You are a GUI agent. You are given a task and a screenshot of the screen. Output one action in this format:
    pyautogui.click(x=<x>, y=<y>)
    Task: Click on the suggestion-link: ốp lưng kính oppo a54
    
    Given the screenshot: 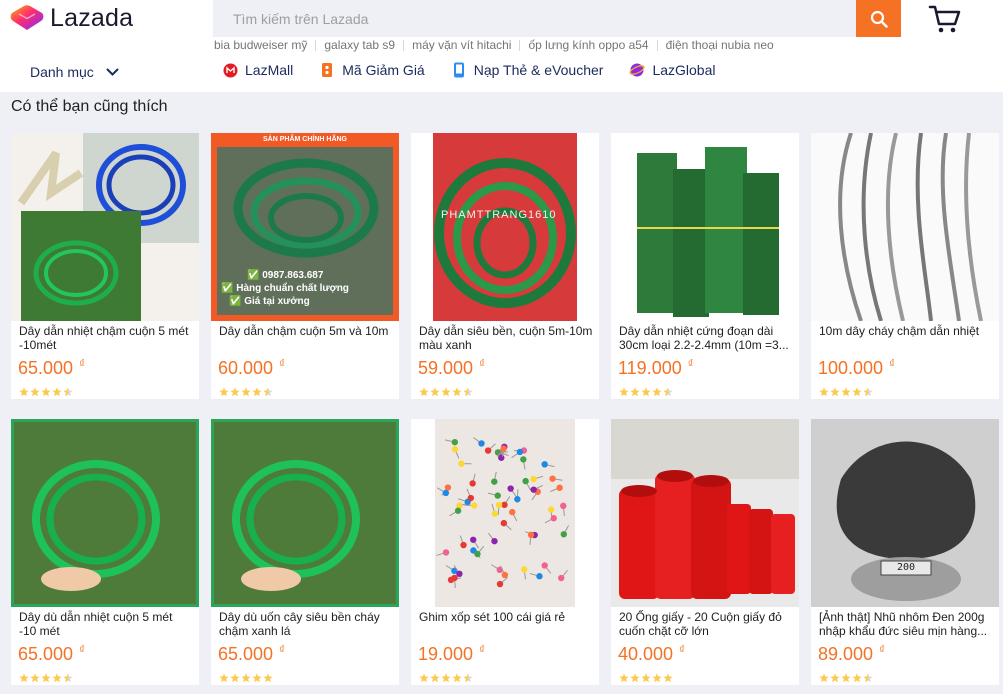 What is the action you would take?
    pyautogui.click(x=588, y=45)
    